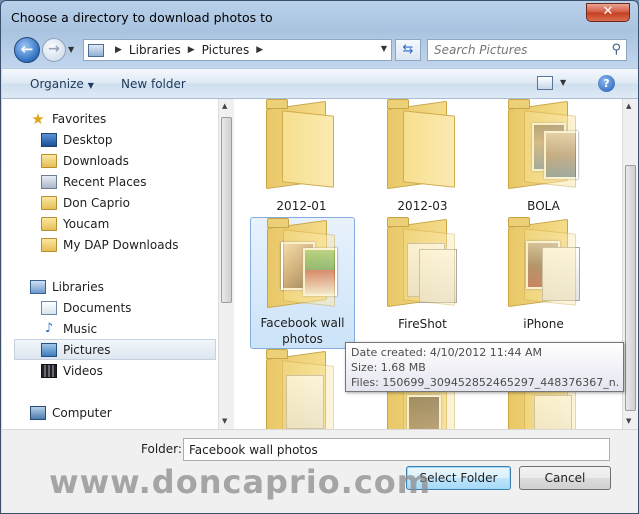 The image size is (639, 514). I want to click on folder-grid-scrollbar: ▲ ▼, so click(630, 264).